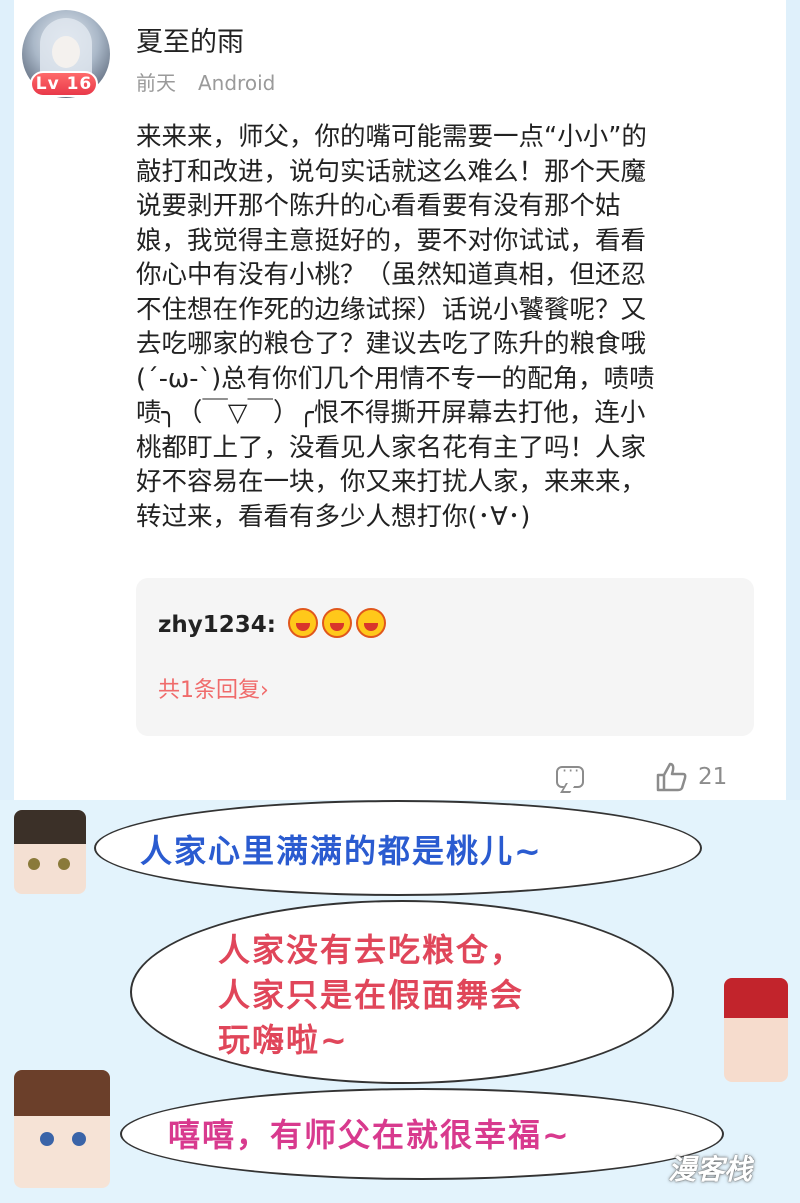  Describe the element at coordinates (378, 206) in the screenshot. I see `comment-line: 说要剥开那个陈升的心看看要有没有那个姑` at that location.